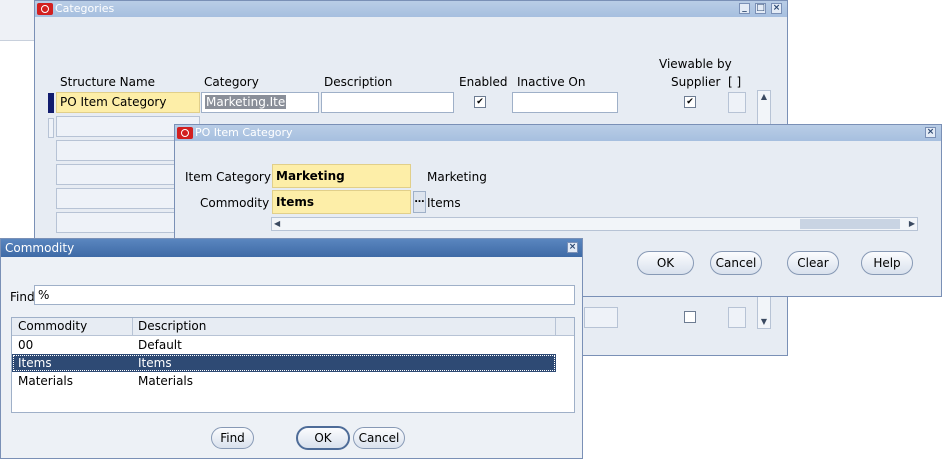 This screenshot has width=945, height=459. What do you see at coordinates (17, 20) in the screenshot?
I see `desktop-background` at bounding box center [17, 20].